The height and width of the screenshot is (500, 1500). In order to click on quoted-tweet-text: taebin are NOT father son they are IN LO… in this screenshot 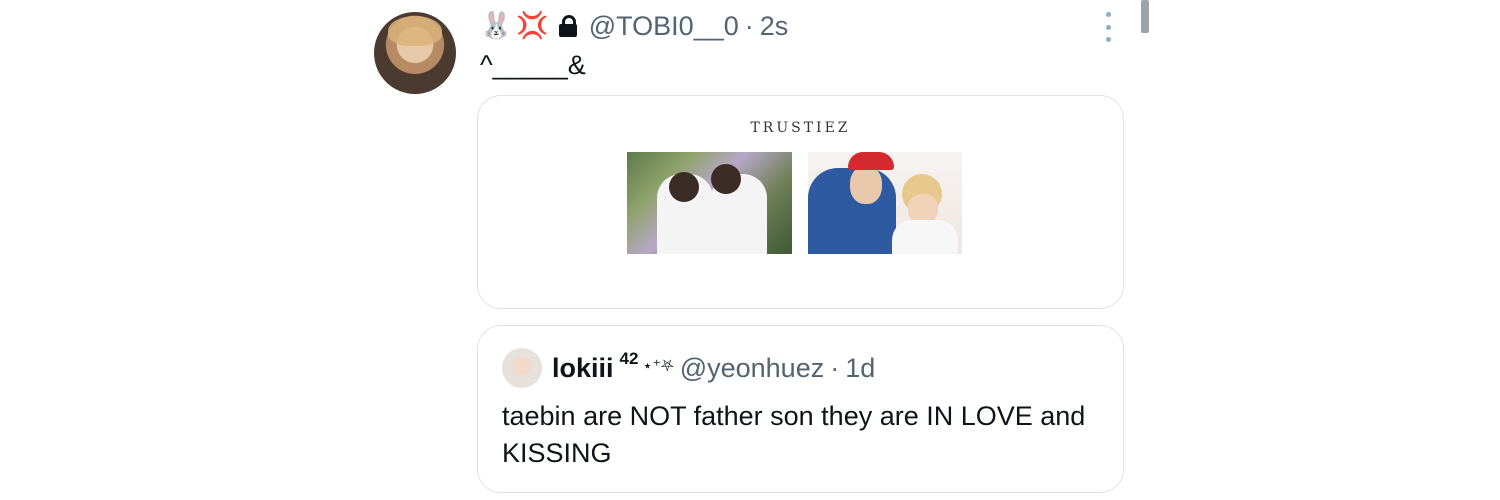, I will do `click(794, 434)`.